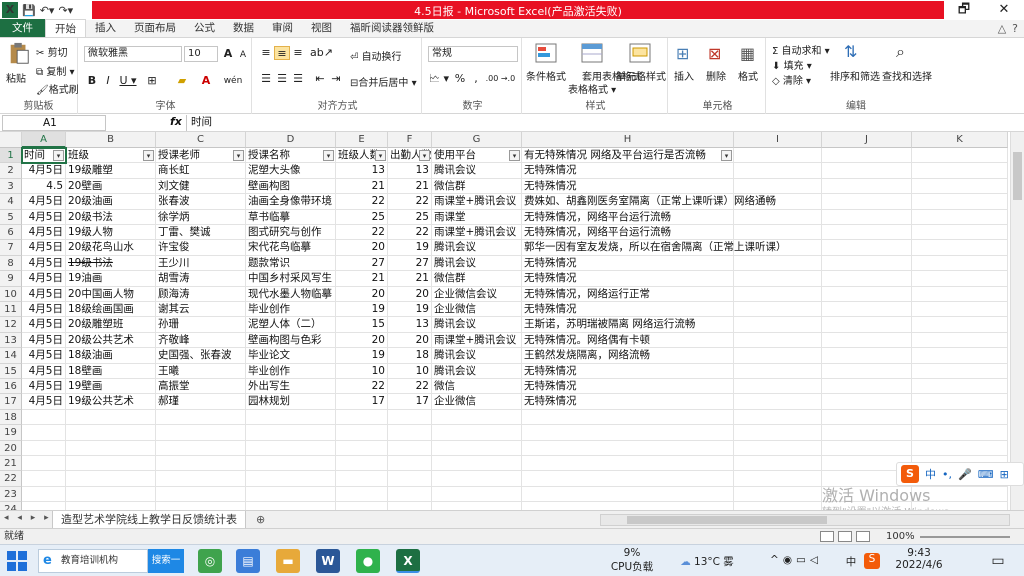 The height and width of the screenshot is (576, 1024). What do you see at coordinates (789, 560) in the screenshot?
I see `tray-app-icon: ◉` at bounding box center [789, 560].